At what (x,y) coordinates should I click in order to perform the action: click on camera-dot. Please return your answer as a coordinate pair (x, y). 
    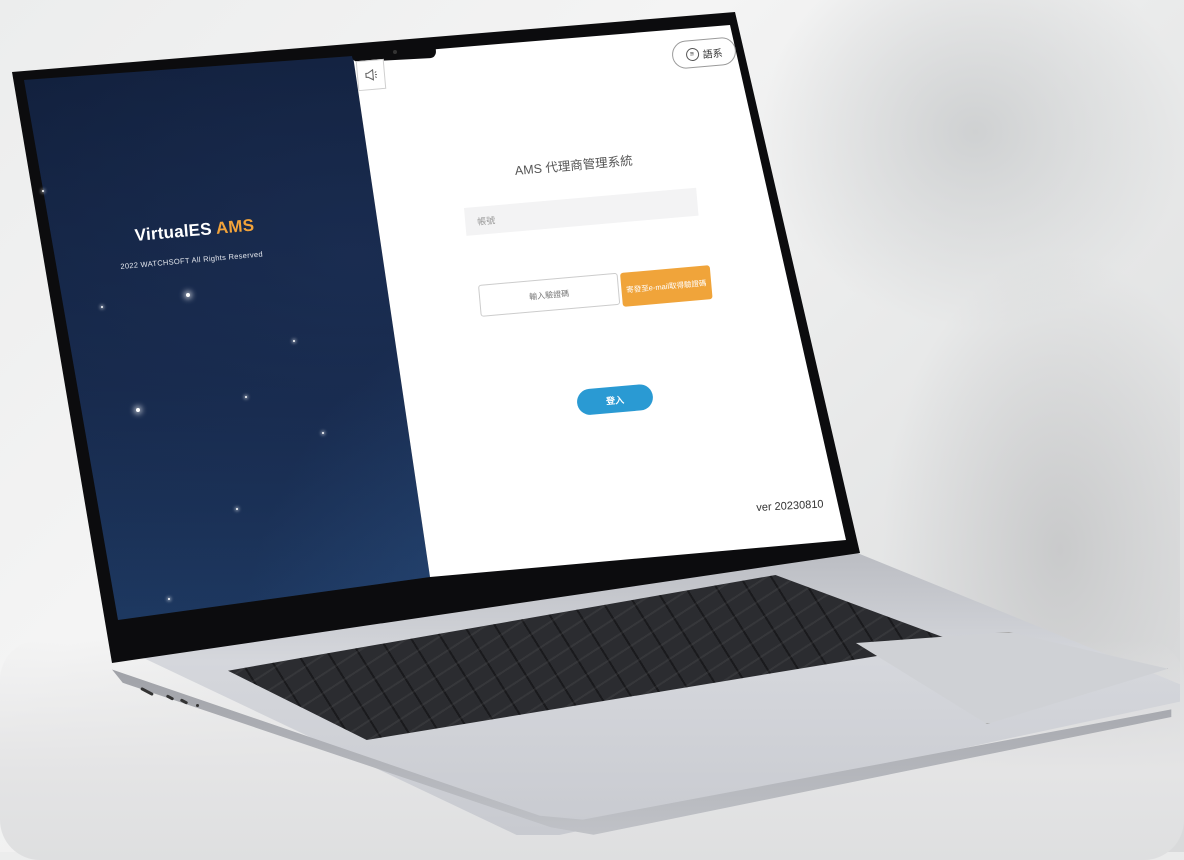
    Looking at the image, I should click on (395, 52).